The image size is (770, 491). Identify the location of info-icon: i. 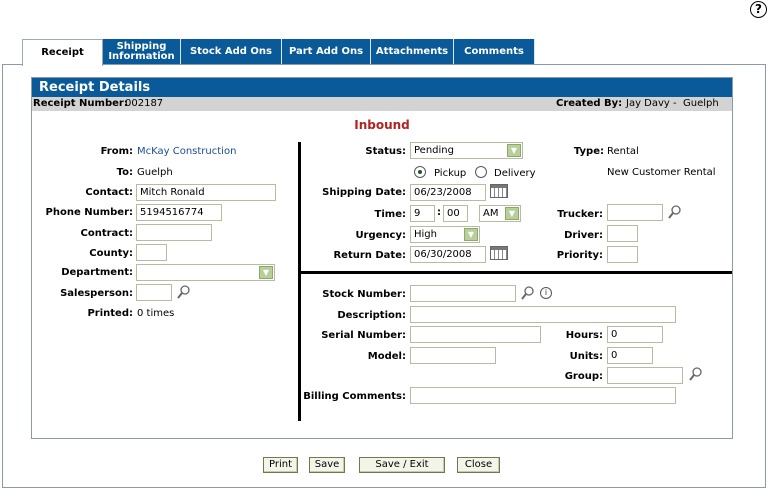
(546, 293).